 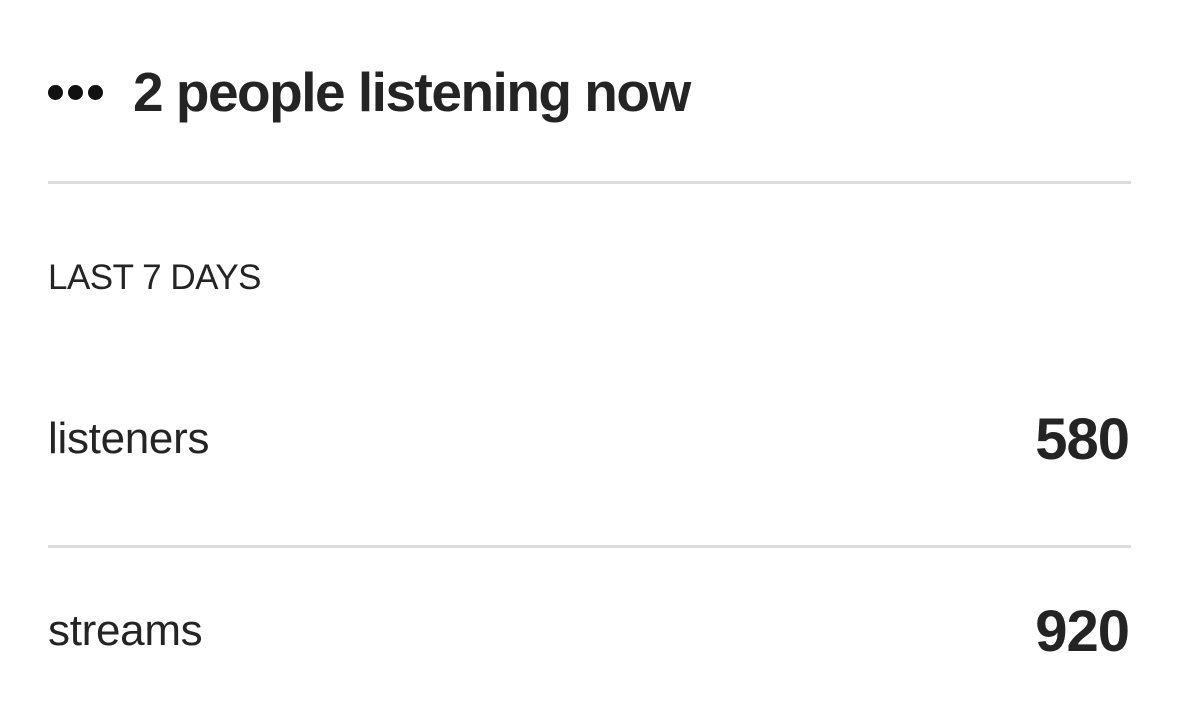 I want to click on more-dots-icon, so click(x=75, y=92).